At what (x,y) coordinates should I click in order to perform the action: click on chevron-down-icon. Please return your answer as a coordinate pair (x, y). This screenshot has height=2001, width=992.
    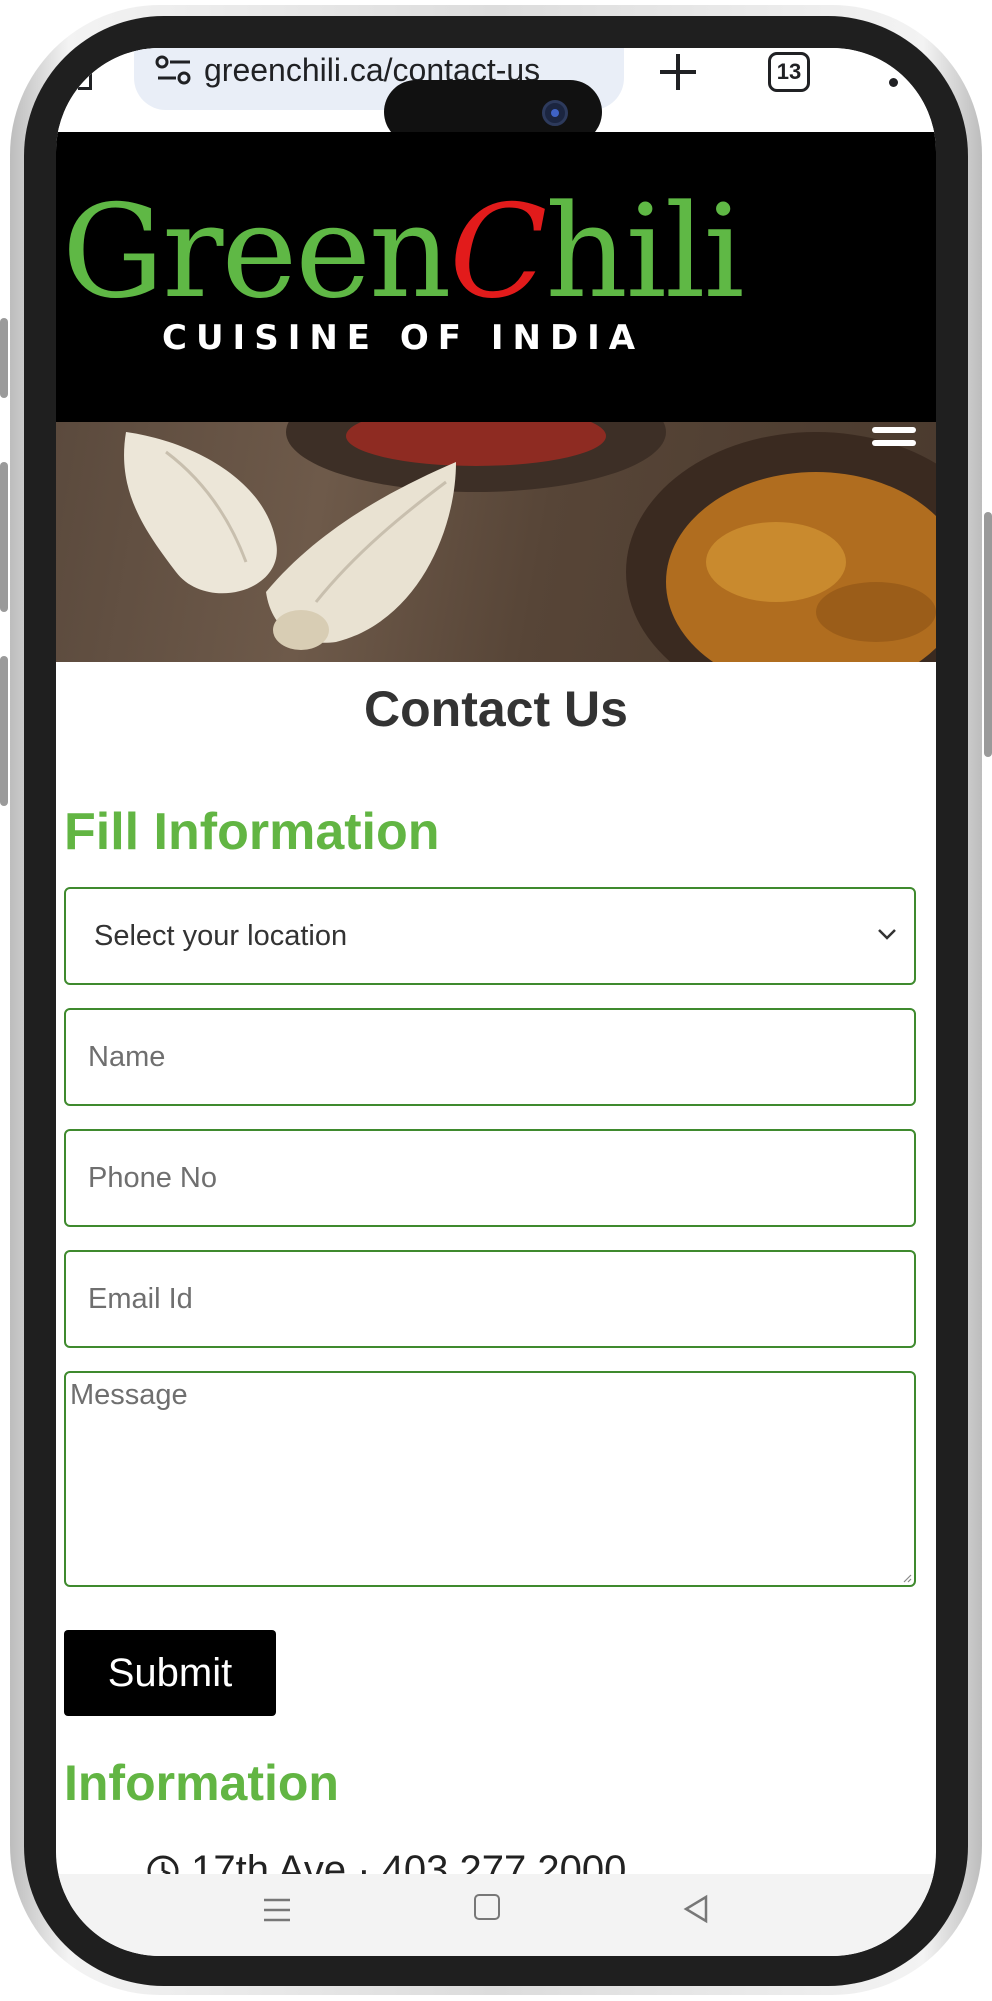
    Looking at the image, I should click on (887, 934).